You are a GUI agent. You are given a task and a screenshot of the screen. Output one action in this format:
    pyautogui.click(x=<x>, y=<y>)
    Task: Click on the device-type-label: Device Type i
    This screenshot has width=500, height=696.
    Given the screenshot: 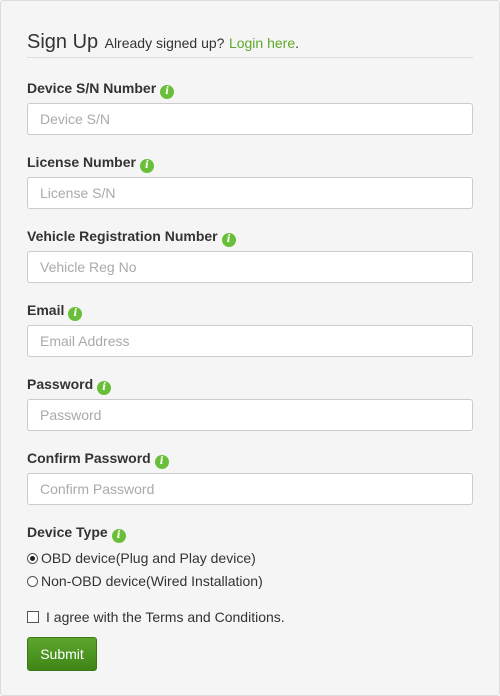 What is the action you would take?
    pyautogui.click(x=76, y=533)
    